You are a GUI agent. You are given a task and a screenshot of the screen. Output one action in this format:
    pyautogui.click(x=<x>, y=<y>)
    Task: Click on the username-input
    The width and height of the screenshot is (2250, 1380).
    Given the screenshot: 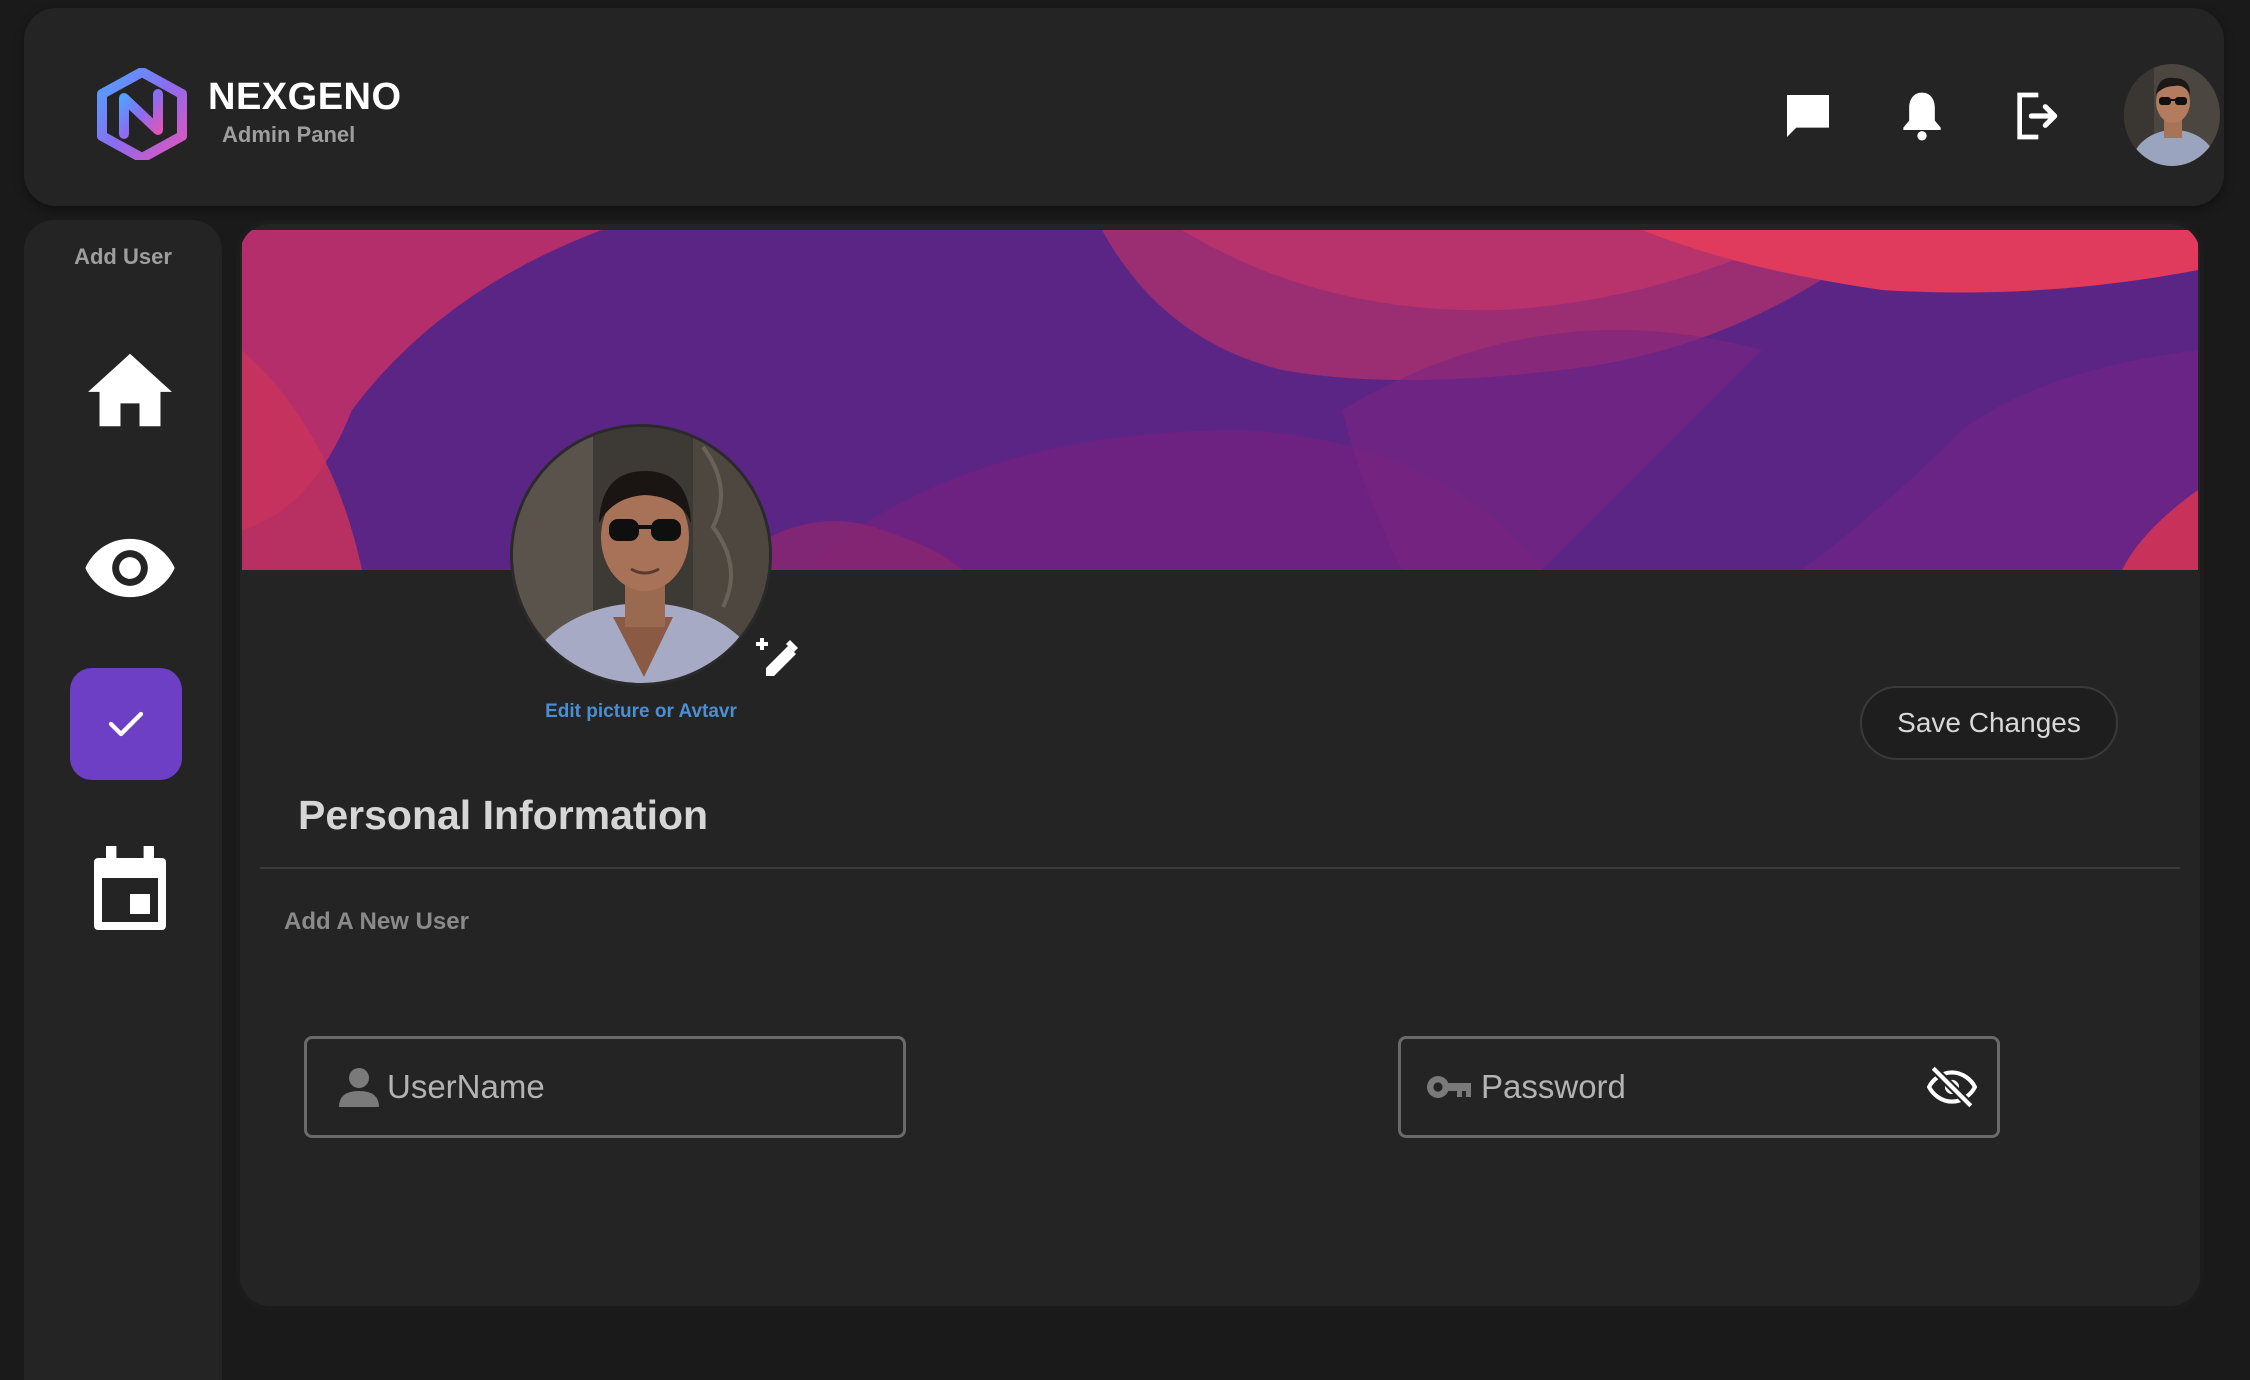 What is the action you would take?
    pyautogui.click(x=602, y=1087)
    